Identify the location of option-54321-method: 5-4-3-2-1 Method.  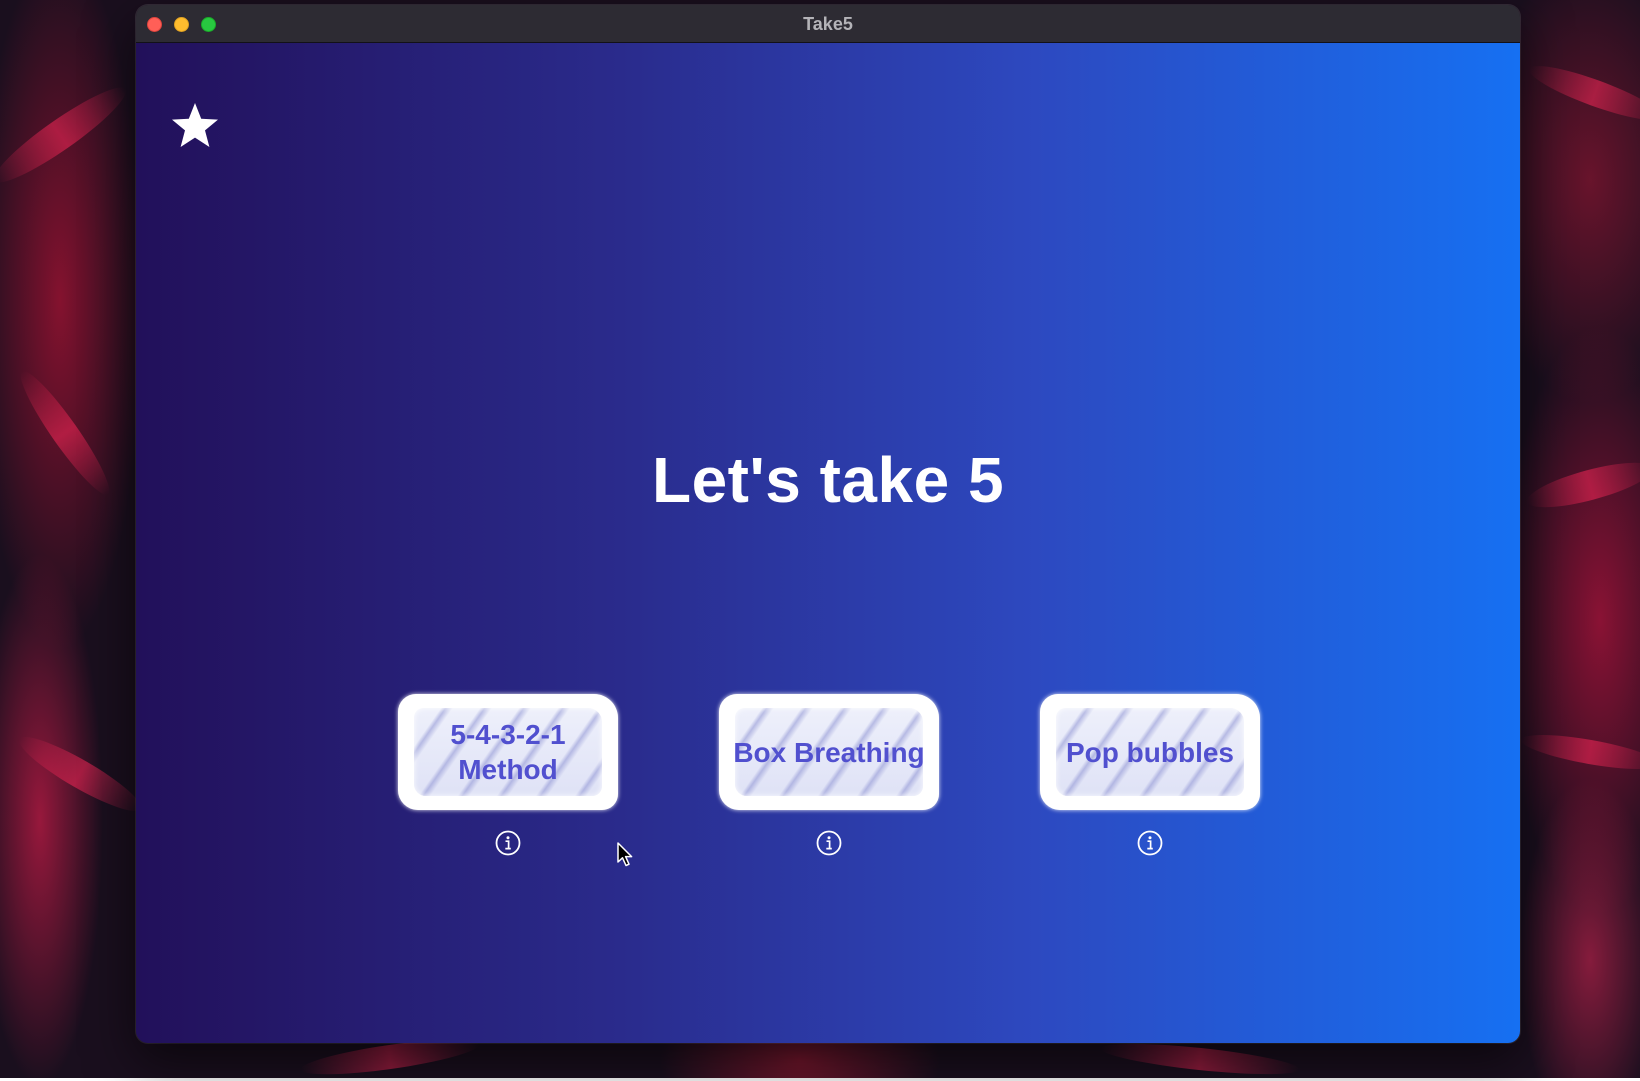
(510, 780).